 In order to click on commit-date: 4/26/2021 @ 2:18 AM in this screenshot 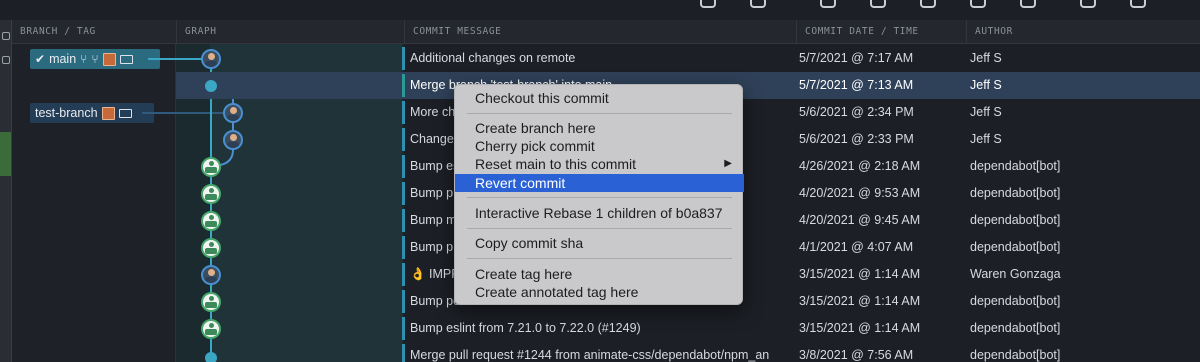, I will do `click(860, 166)`.